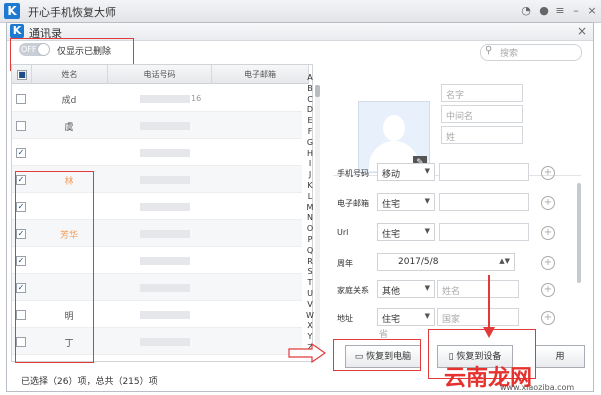  I want to click on alphabet-index: ABCDEFGHIJKLMNOPQRSTUVWXYZ, so click(310, 213).